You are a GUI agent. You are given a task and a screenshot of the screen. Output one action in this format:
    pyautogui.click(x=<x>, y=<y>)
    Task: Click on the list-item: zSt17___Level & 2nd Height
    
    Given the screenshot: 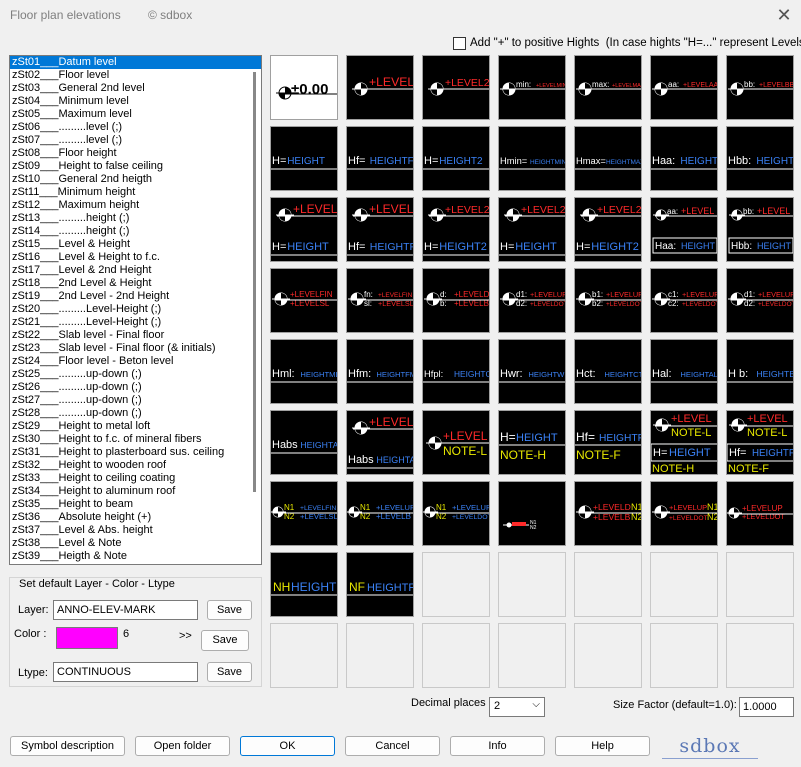 What is the action you would take?
    pyautogui.click(x=135, y=270)
    